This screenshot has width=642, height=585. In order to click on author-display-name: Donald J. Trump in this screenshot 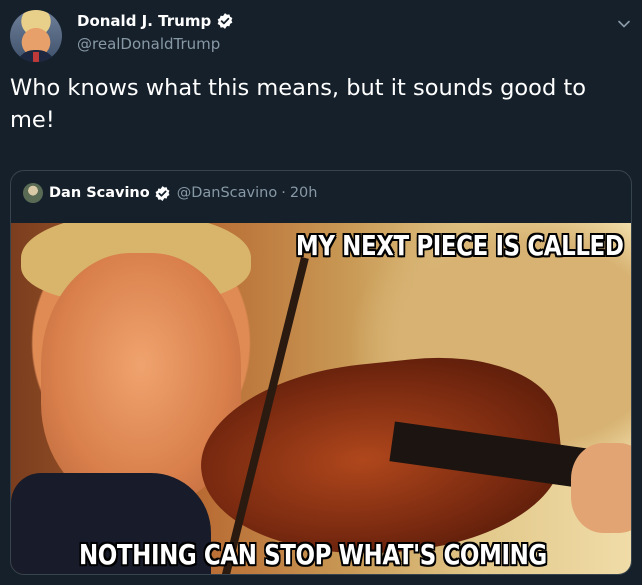, I will do `click(155, 21)`.